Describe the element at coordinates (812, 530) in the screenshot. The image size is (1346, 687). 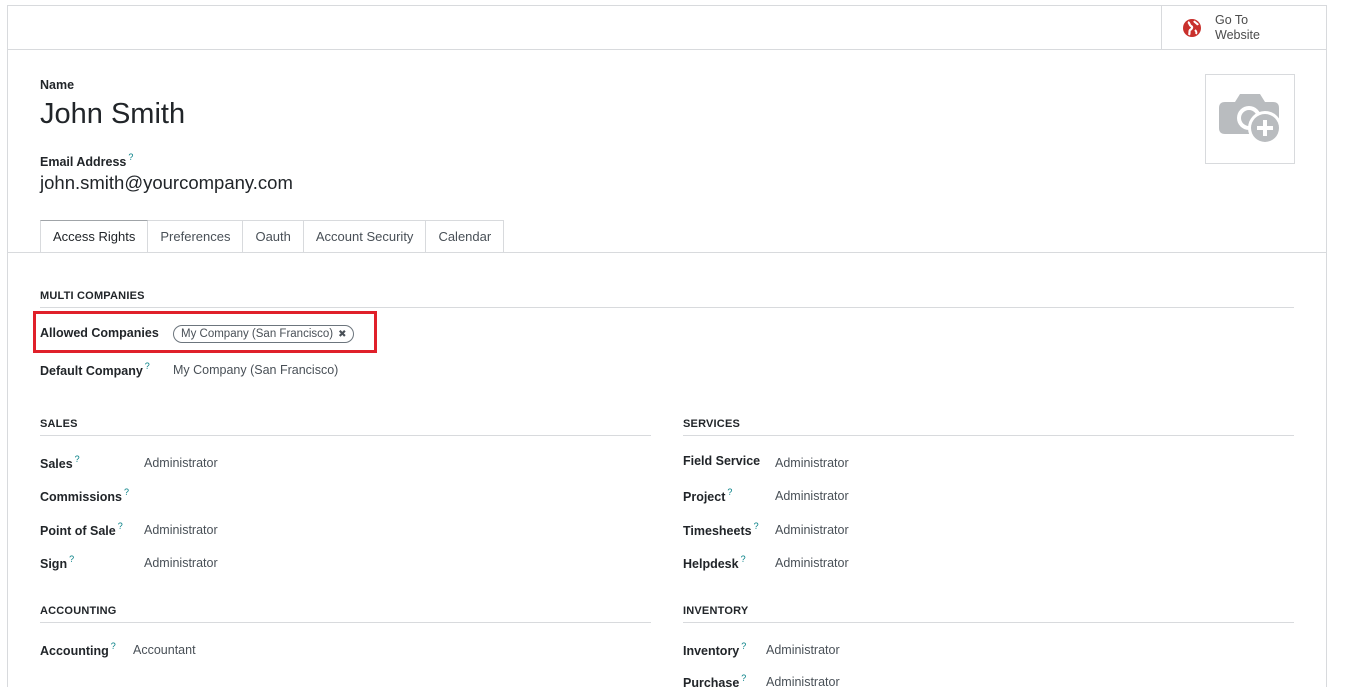
I see `timesheets-field: Administrator` at that location.